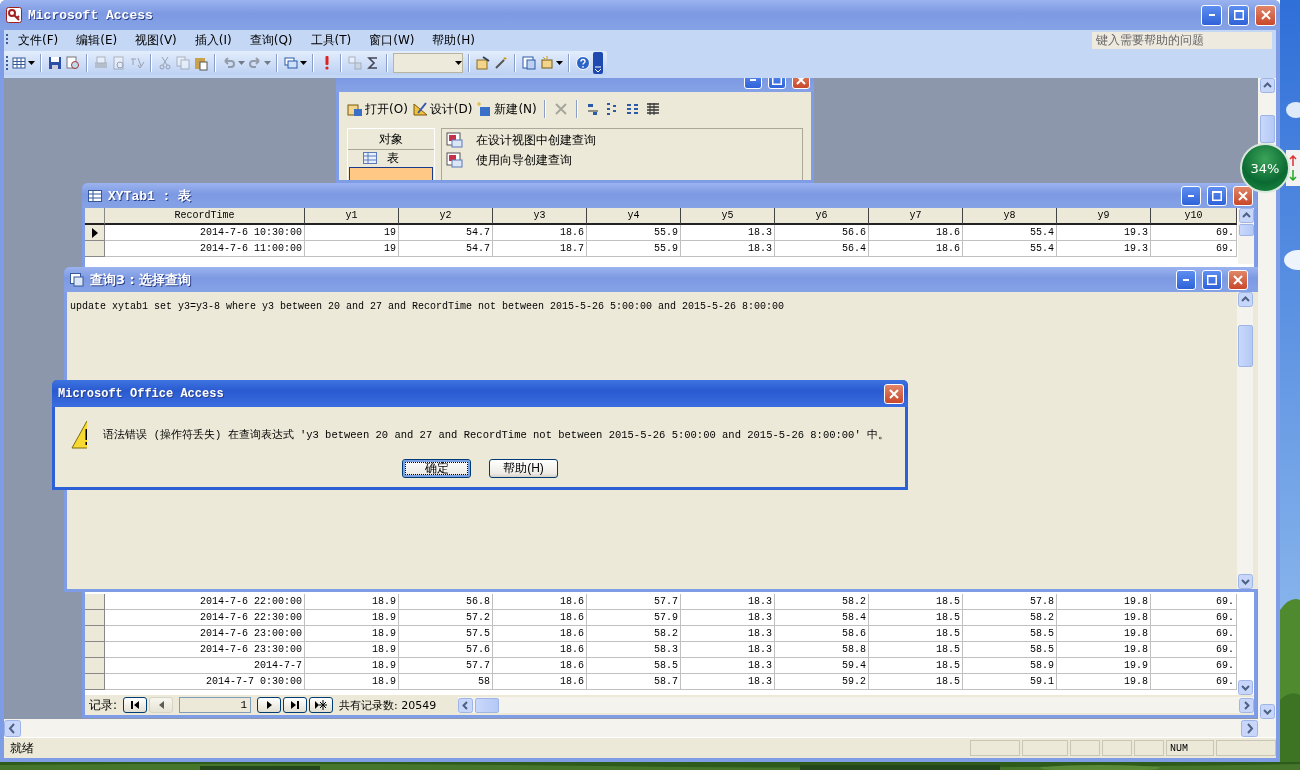  Describe the element at coordinates (205, 216) in the screenshot. I see `column-header: RecordTime` at that location.